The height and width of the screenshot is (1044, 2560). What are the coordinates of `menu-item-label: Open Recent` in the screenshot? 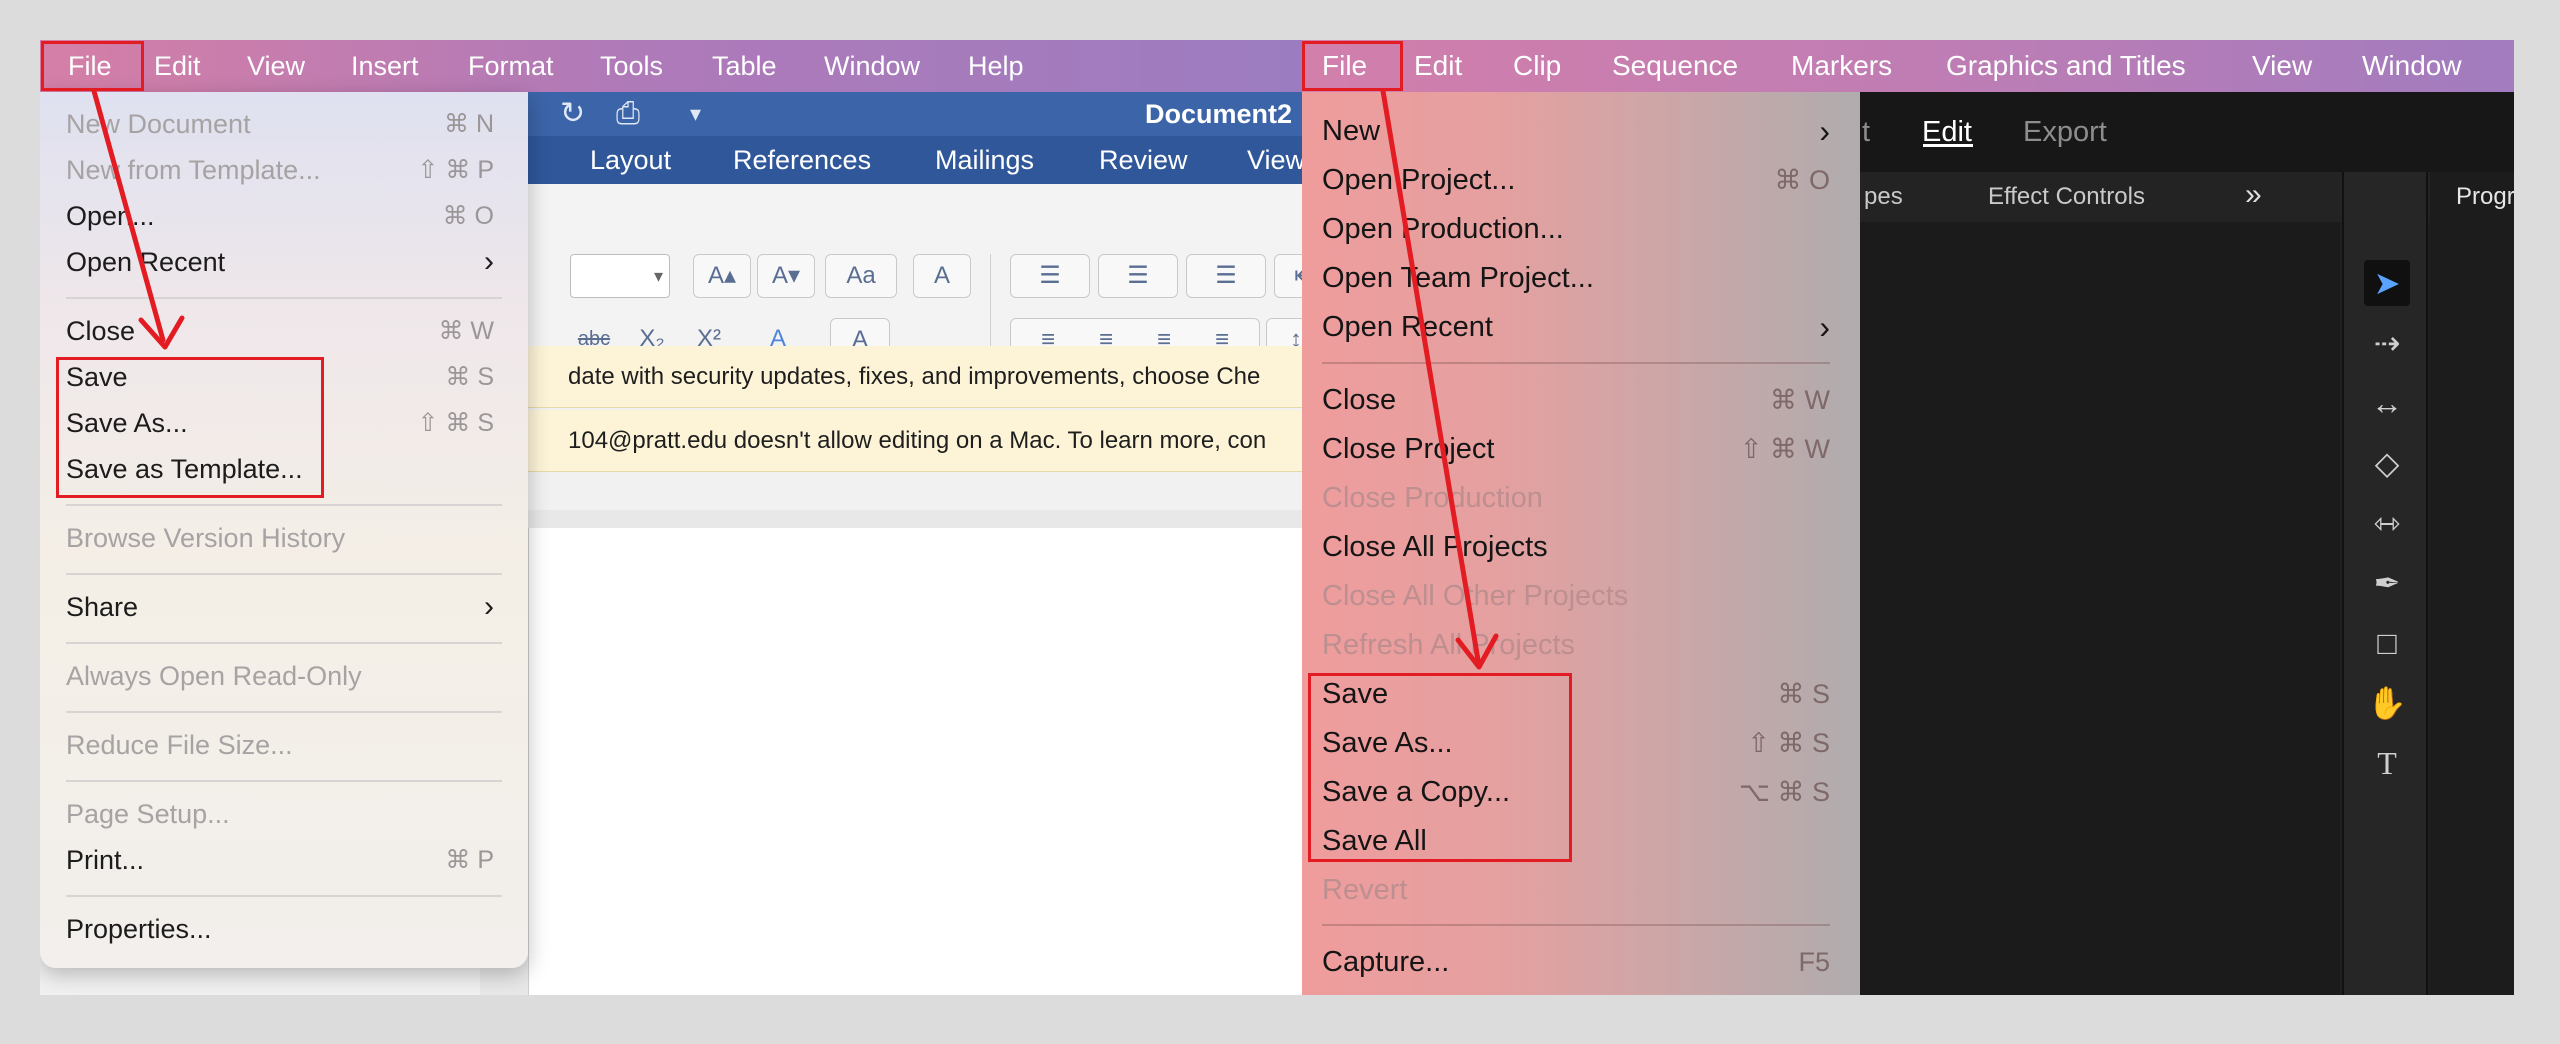 It's located at (1407, 327).